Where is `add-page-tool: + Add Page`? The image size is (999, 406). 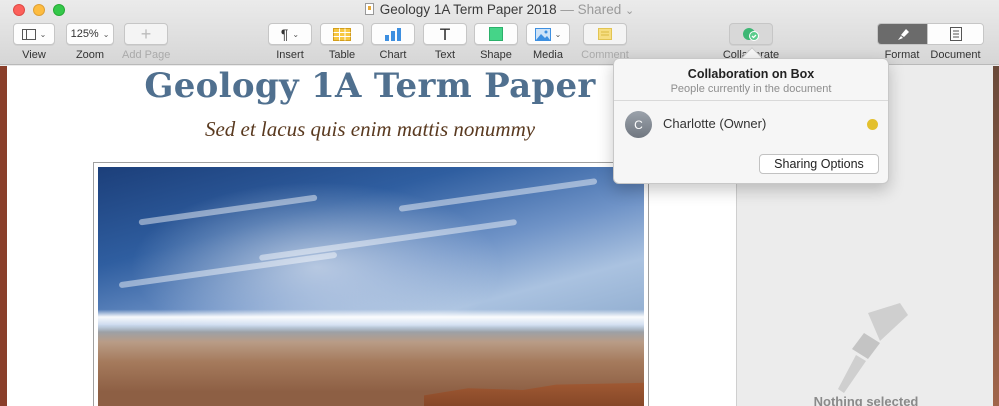
add-page-tool: + Add Page is located at coordinates (146, 42).